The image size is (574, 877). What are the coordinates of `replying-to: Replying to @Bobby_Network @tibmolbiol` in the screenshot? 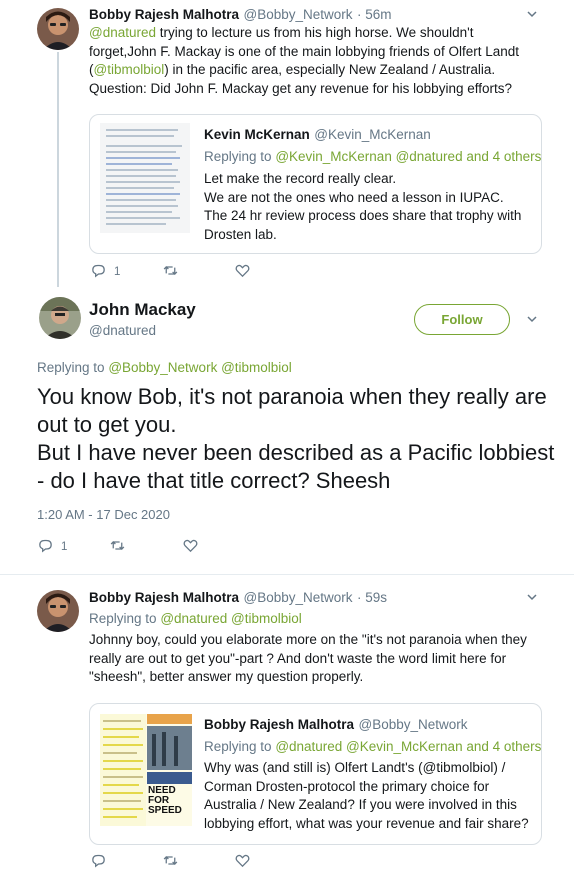 It's located at (164, 367).